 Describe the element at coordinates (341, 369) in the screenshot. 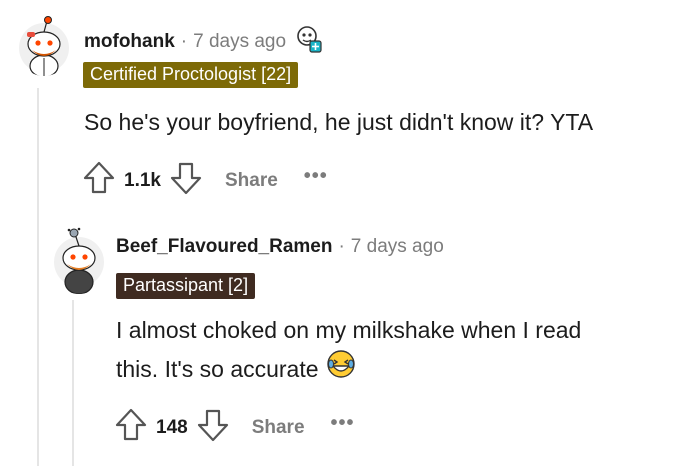

I see `laughing-emoji-icon` at that location.